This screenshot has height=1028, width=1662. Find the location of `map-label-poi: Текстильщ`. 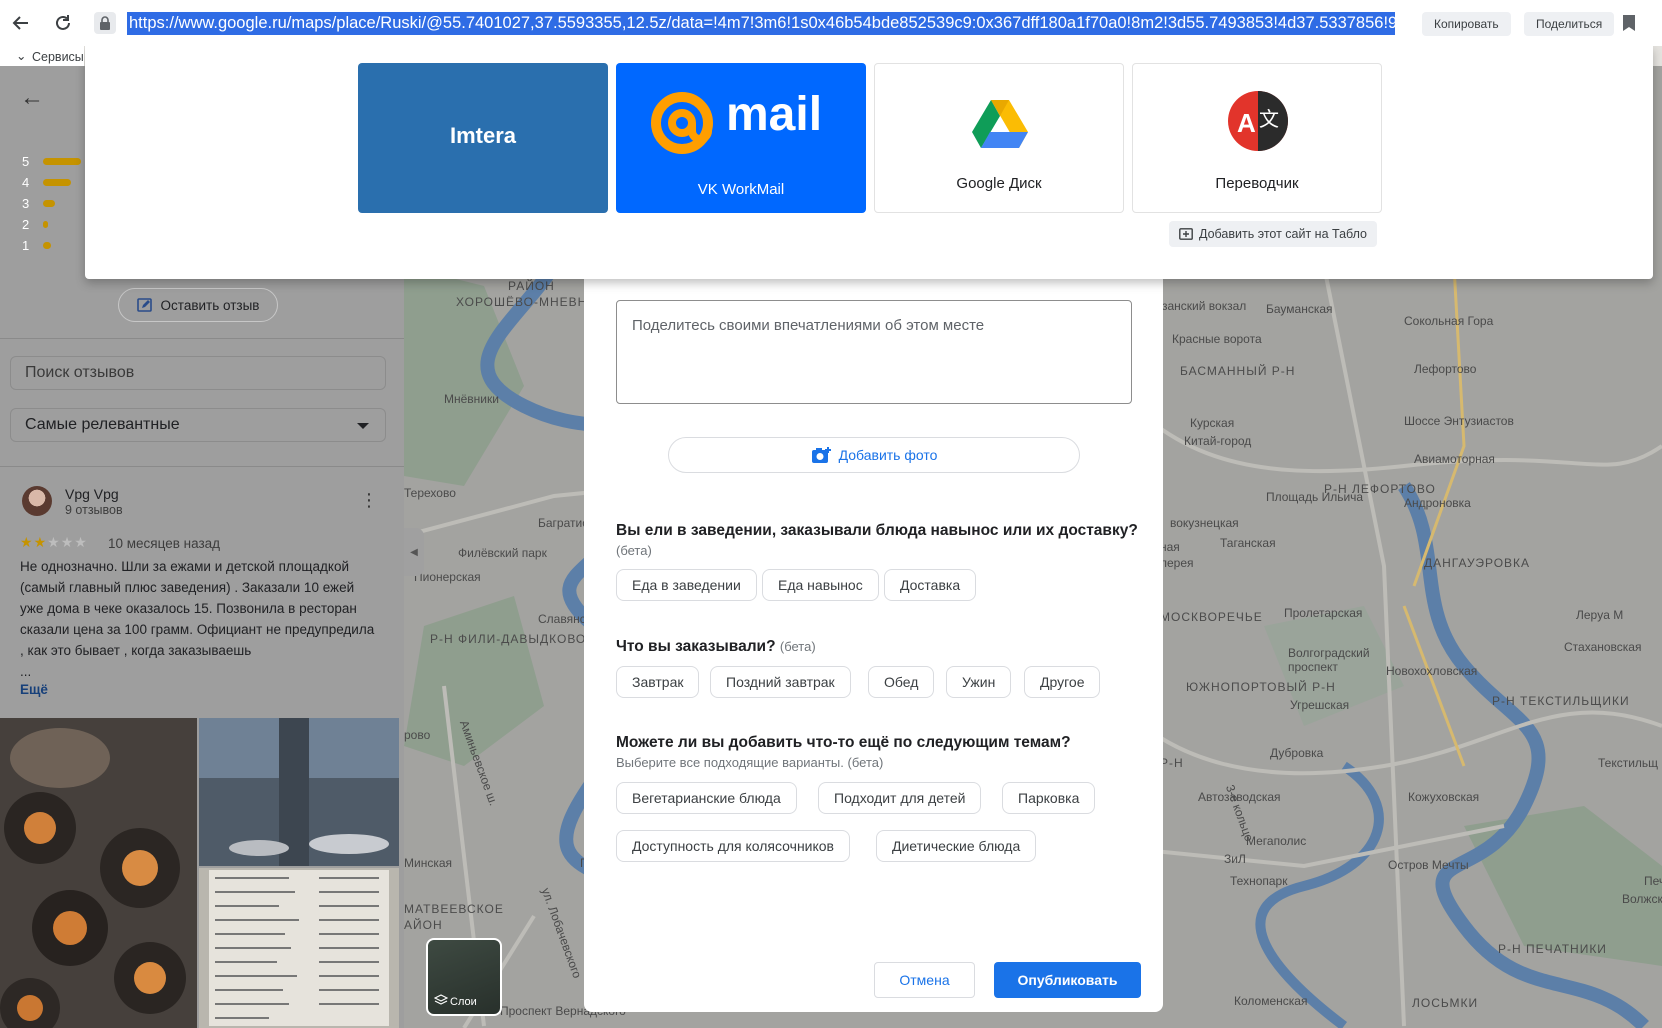

map-label-poi: Текстильщ is located at coordinates (1628, 763).